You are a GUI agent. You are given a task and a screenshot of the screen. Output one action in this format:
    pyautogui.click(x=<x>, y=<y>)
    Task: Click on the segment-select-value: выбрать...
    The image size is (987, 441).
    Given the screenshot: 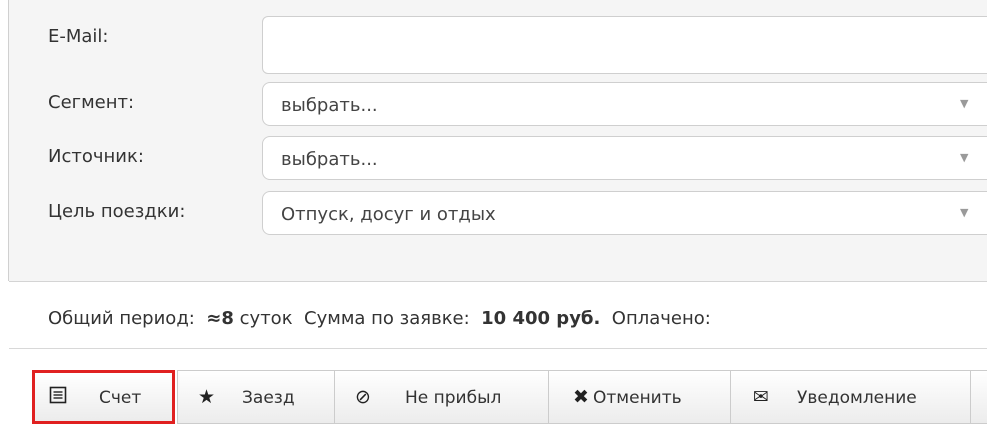 What is the action you would take?
    pyautogui.click(x=329, y=105)
    